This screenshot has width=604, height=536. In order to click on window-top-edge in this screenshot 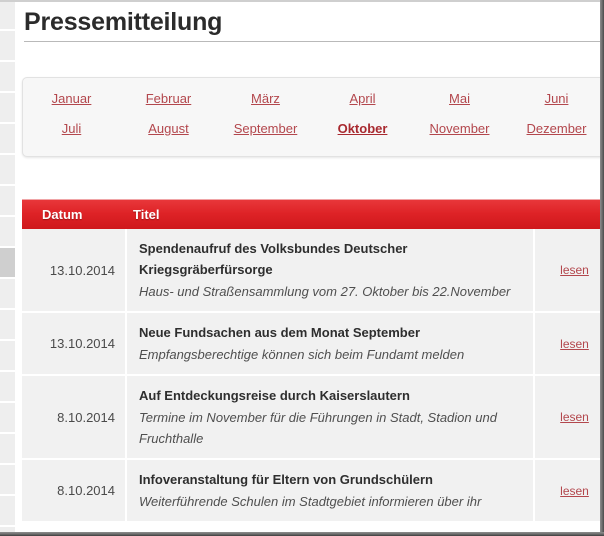, I will do `click(302, 1)`.